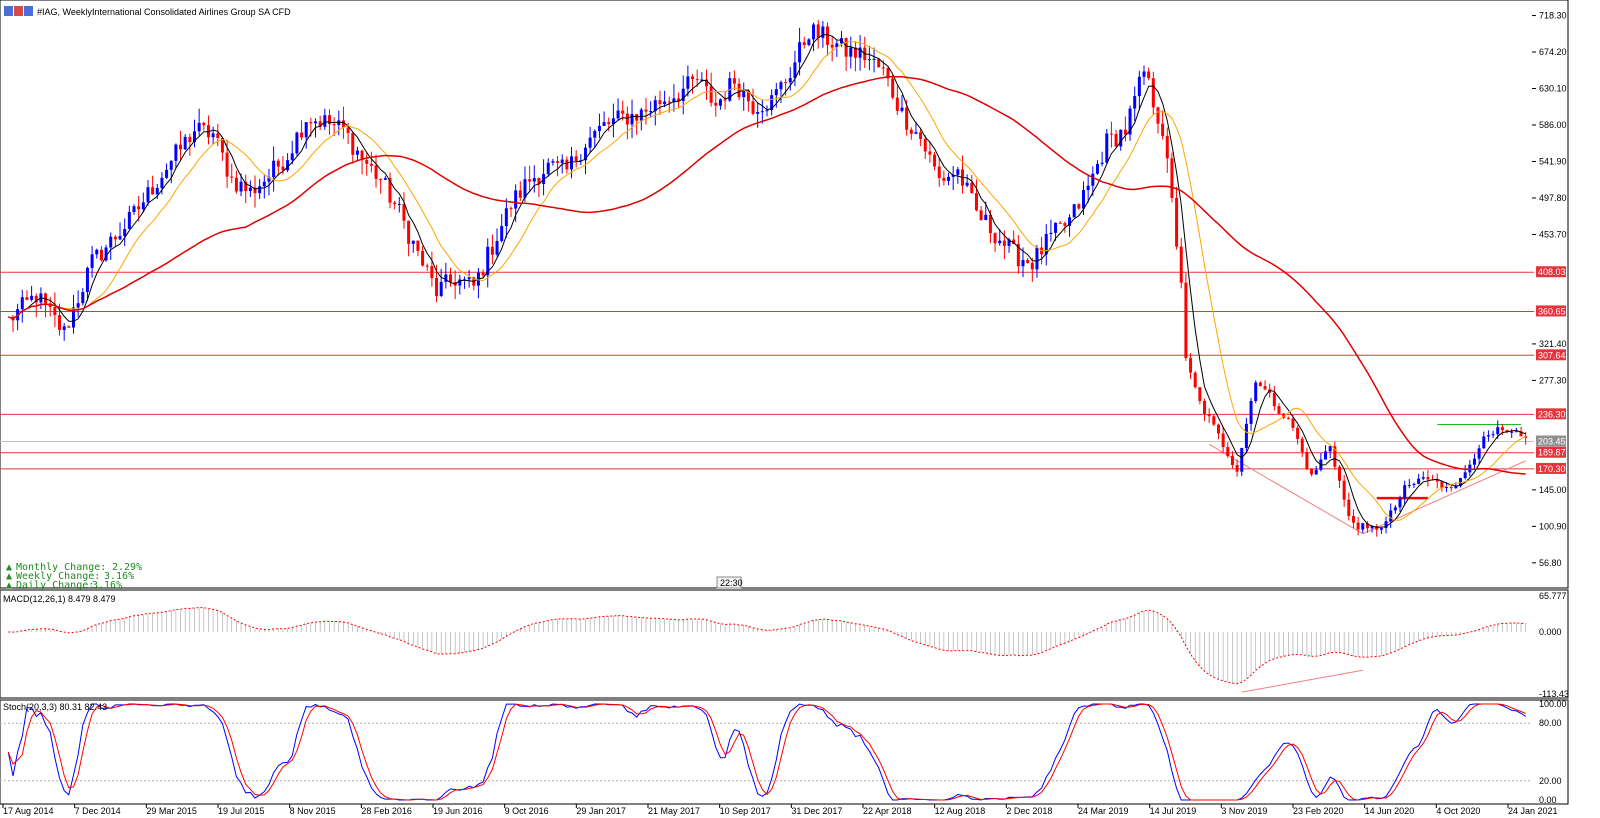 This screenshot has width=1600, height=818. What do you see at coordinates (1552, 272) in the screenshot?
I see `price-badge-text: 408.03` at bounding box center [1552, 272].